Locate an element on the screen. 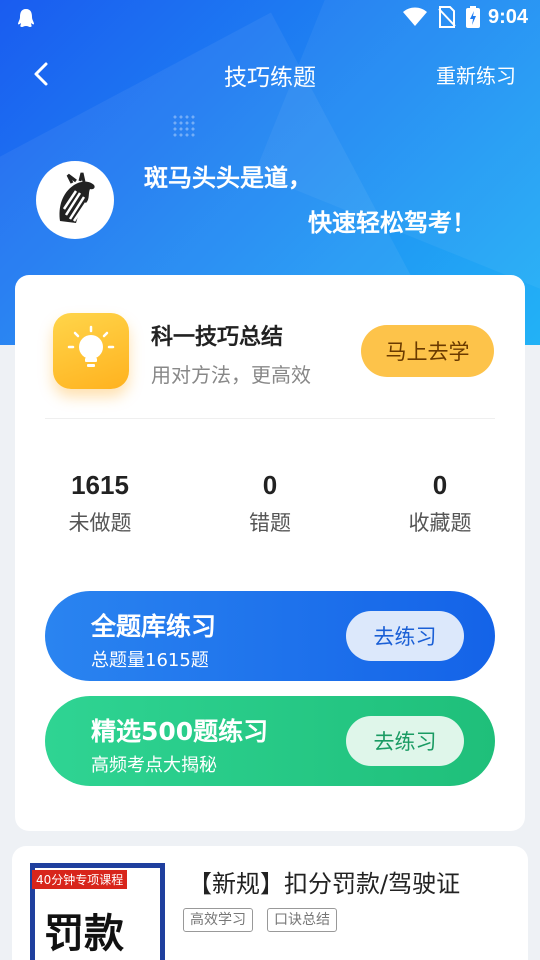 The image size is (540, 960). notification-icon is located at coordinates (26, 18).